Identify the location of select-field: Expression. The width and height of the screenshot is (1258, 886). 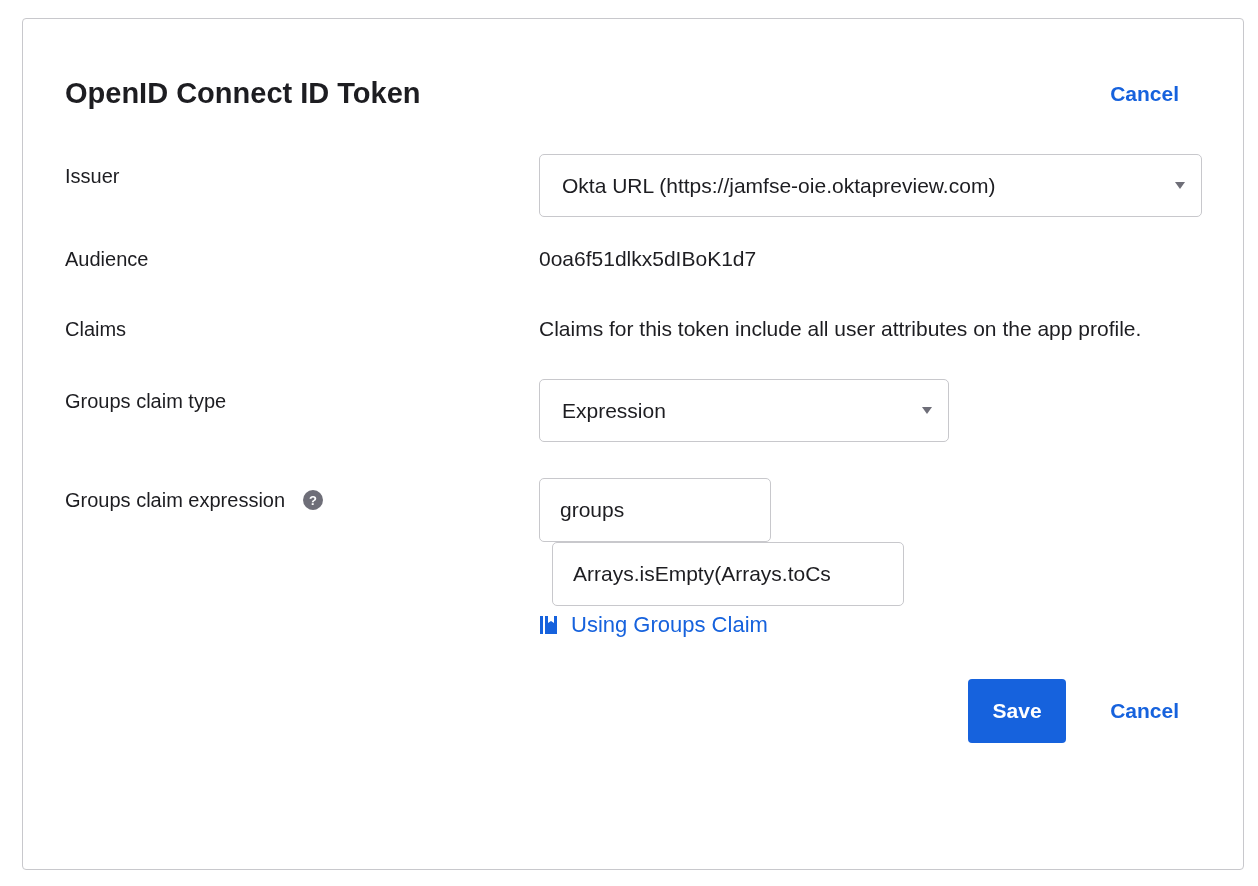
(744, 410).